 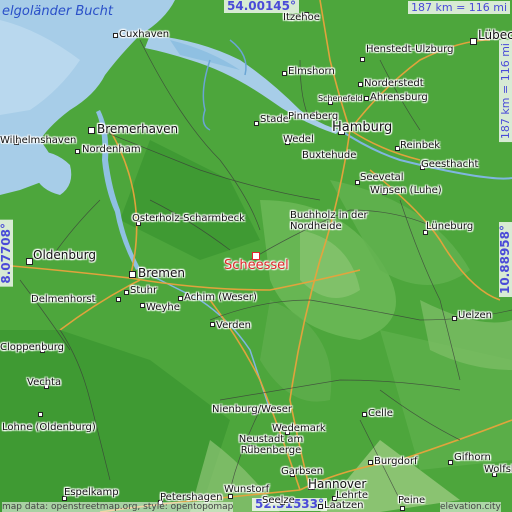 What do you see at coordinates (63, 299) in the screenshot?
I see `city-label: Delmenhorst` at bounding box center [63, 299].